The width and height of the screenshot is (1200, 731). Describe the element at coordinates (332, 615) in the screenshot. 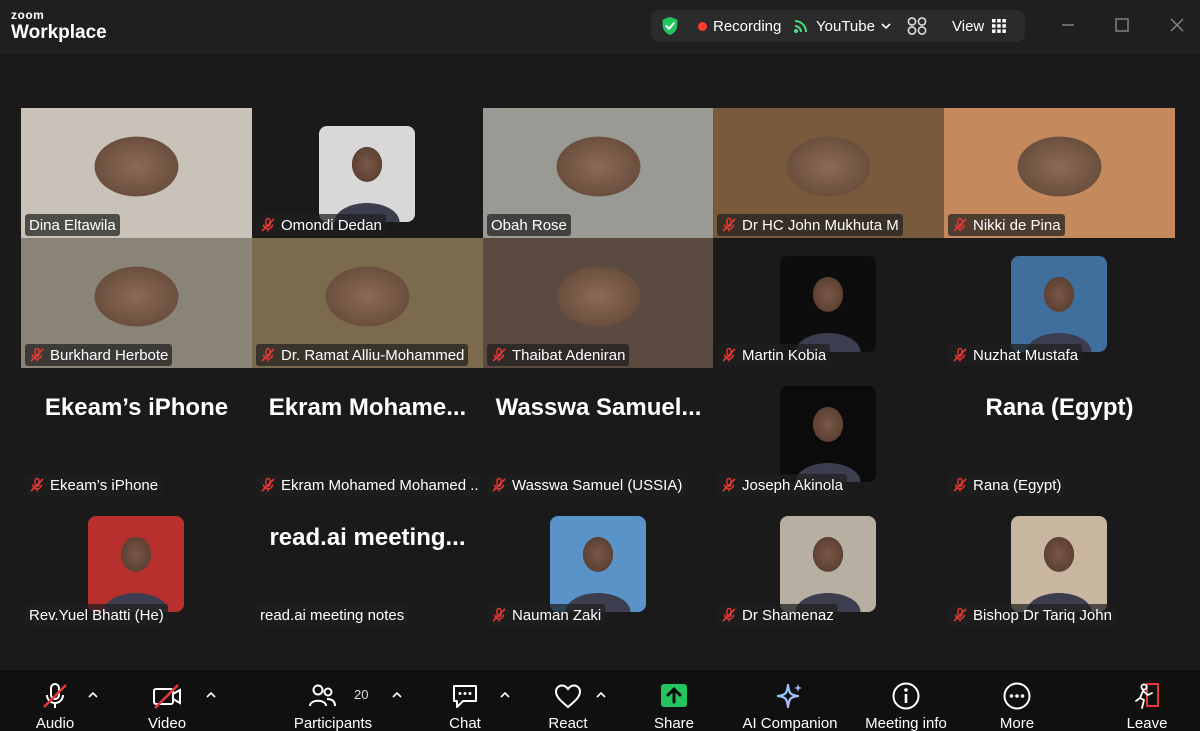

I see `participant-name-tag: read.ai meeting notes` at that location.